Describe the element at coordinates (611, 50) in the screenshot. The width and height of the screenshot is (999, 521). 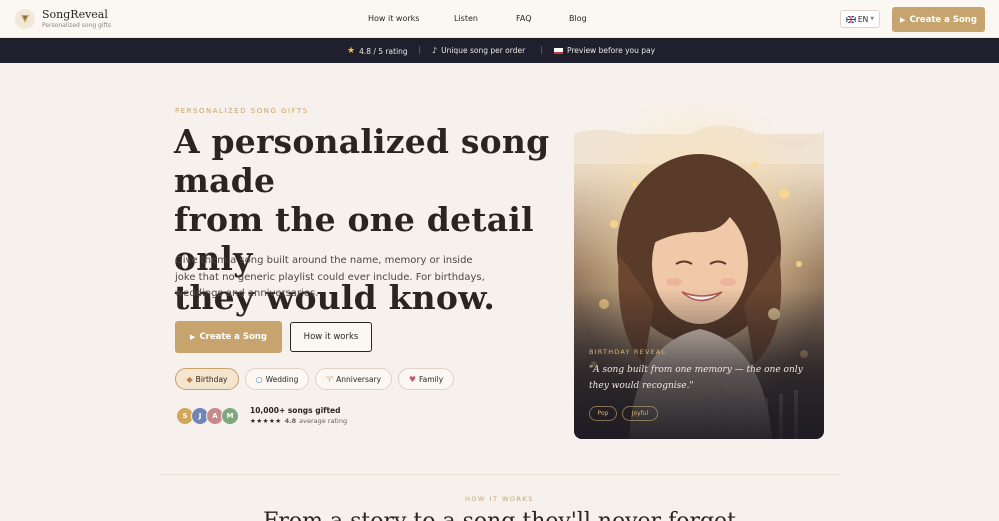
I see `trust-preview-text: Preview before you pay` at that location.